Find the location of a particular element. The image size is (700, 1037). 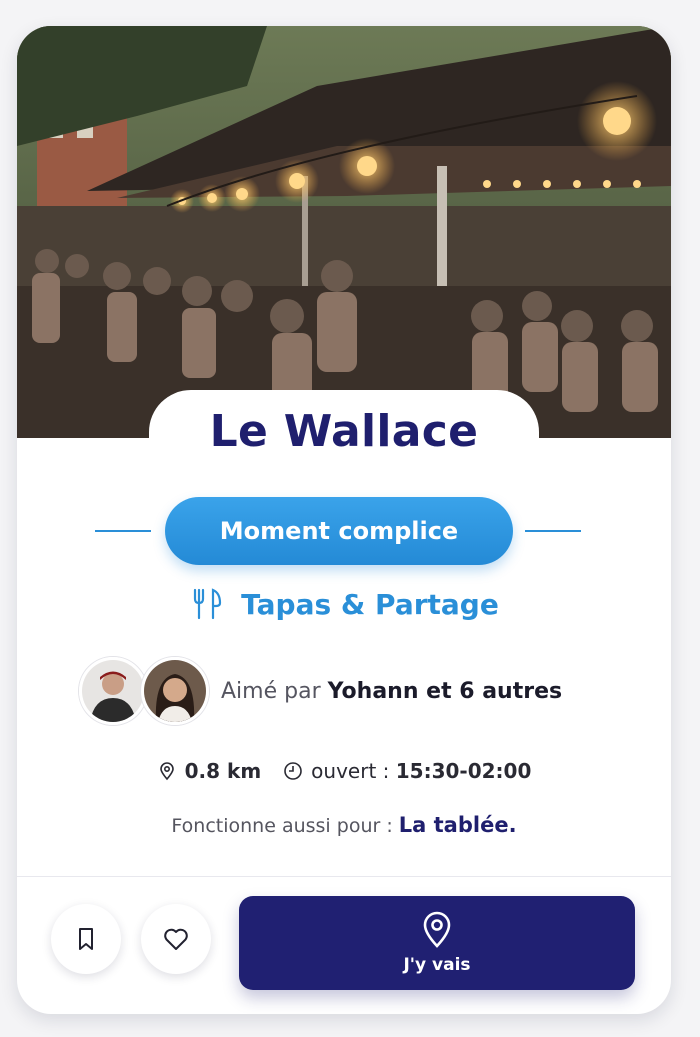

moment-badge-label: Moment complice is located at coordinates (339, 531).